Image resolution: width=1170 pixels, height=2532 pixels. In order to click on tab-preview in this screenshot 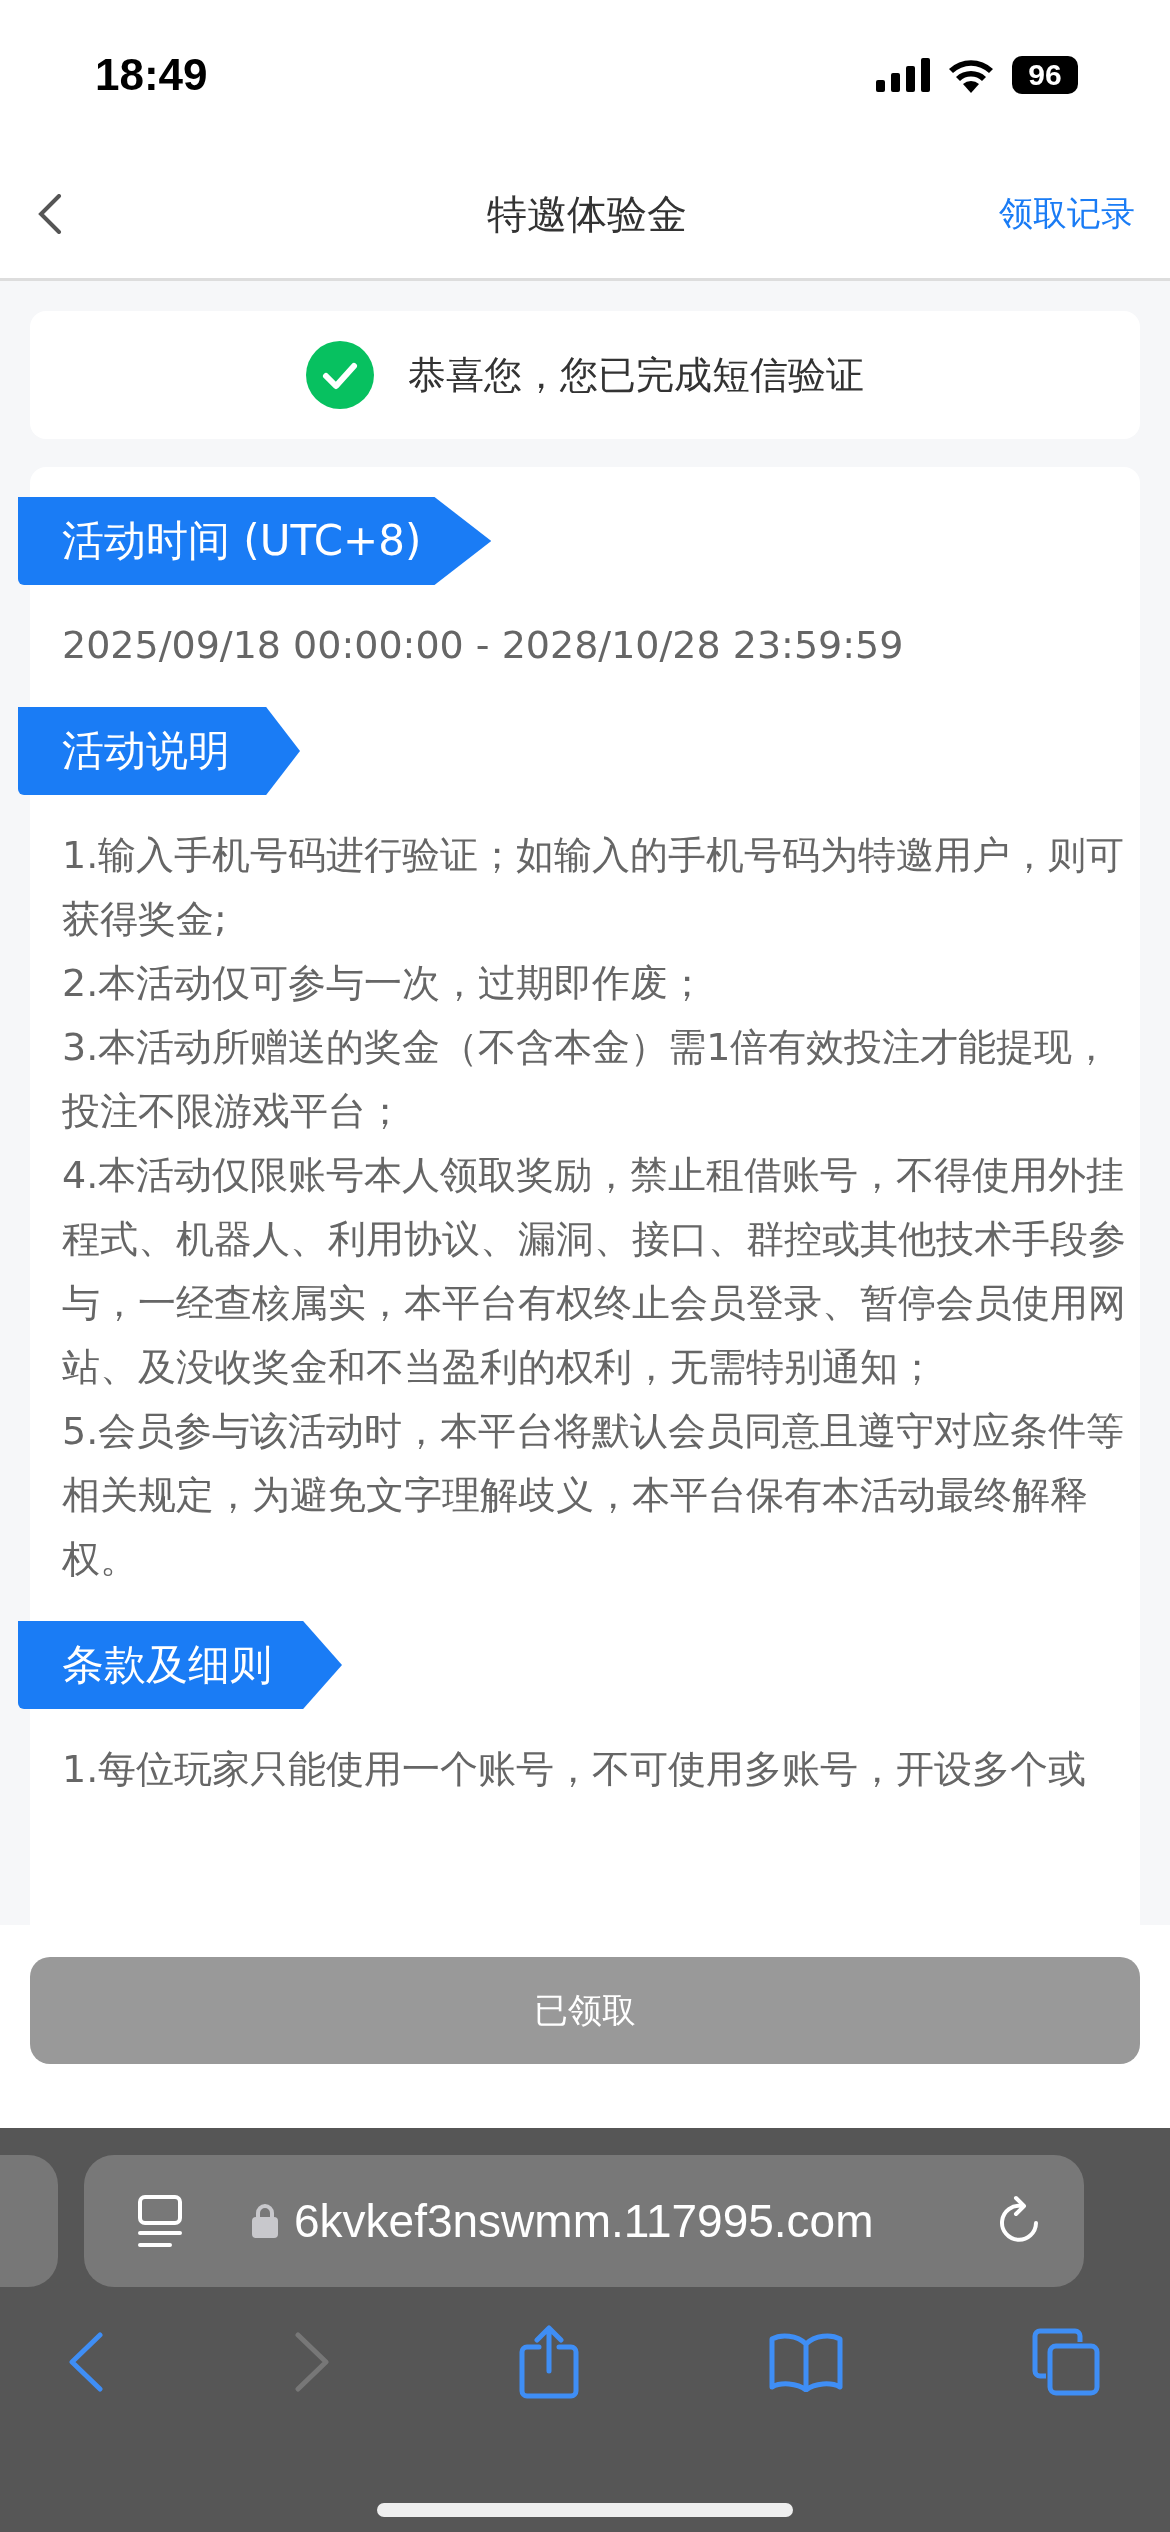, I will do `click(29, 2221)`.